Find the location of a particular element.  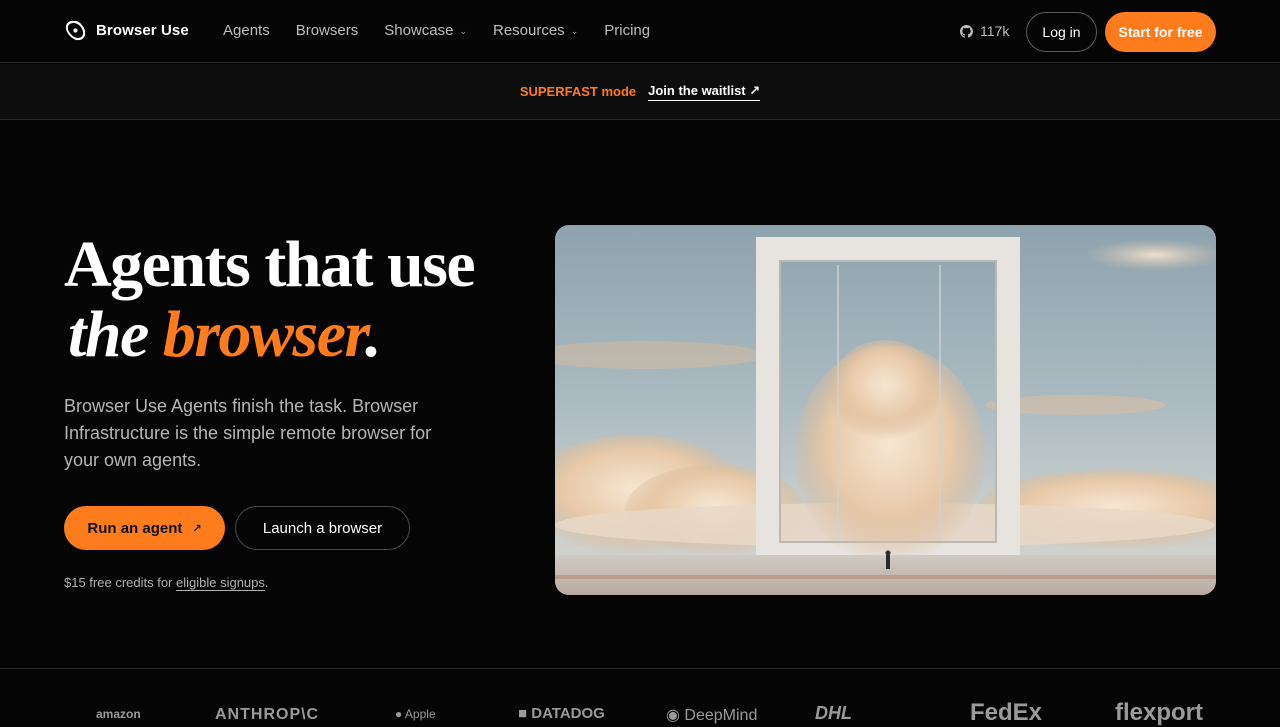

nav-link-label: Browsers is located at coordinates (327, 30).